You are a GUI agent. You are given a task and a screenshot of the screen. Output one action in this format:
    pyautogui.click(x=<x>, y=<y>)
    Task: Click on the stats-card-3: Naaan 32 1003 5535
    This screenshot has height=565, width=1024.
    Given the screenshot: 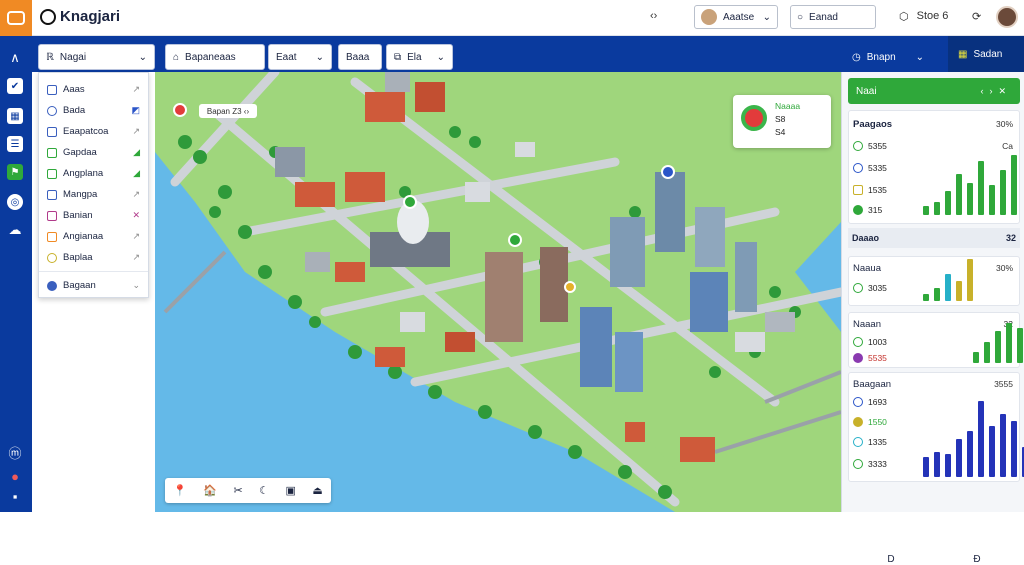 What is the action you would take?
    pyautogui.click(x=935, y=340)
    